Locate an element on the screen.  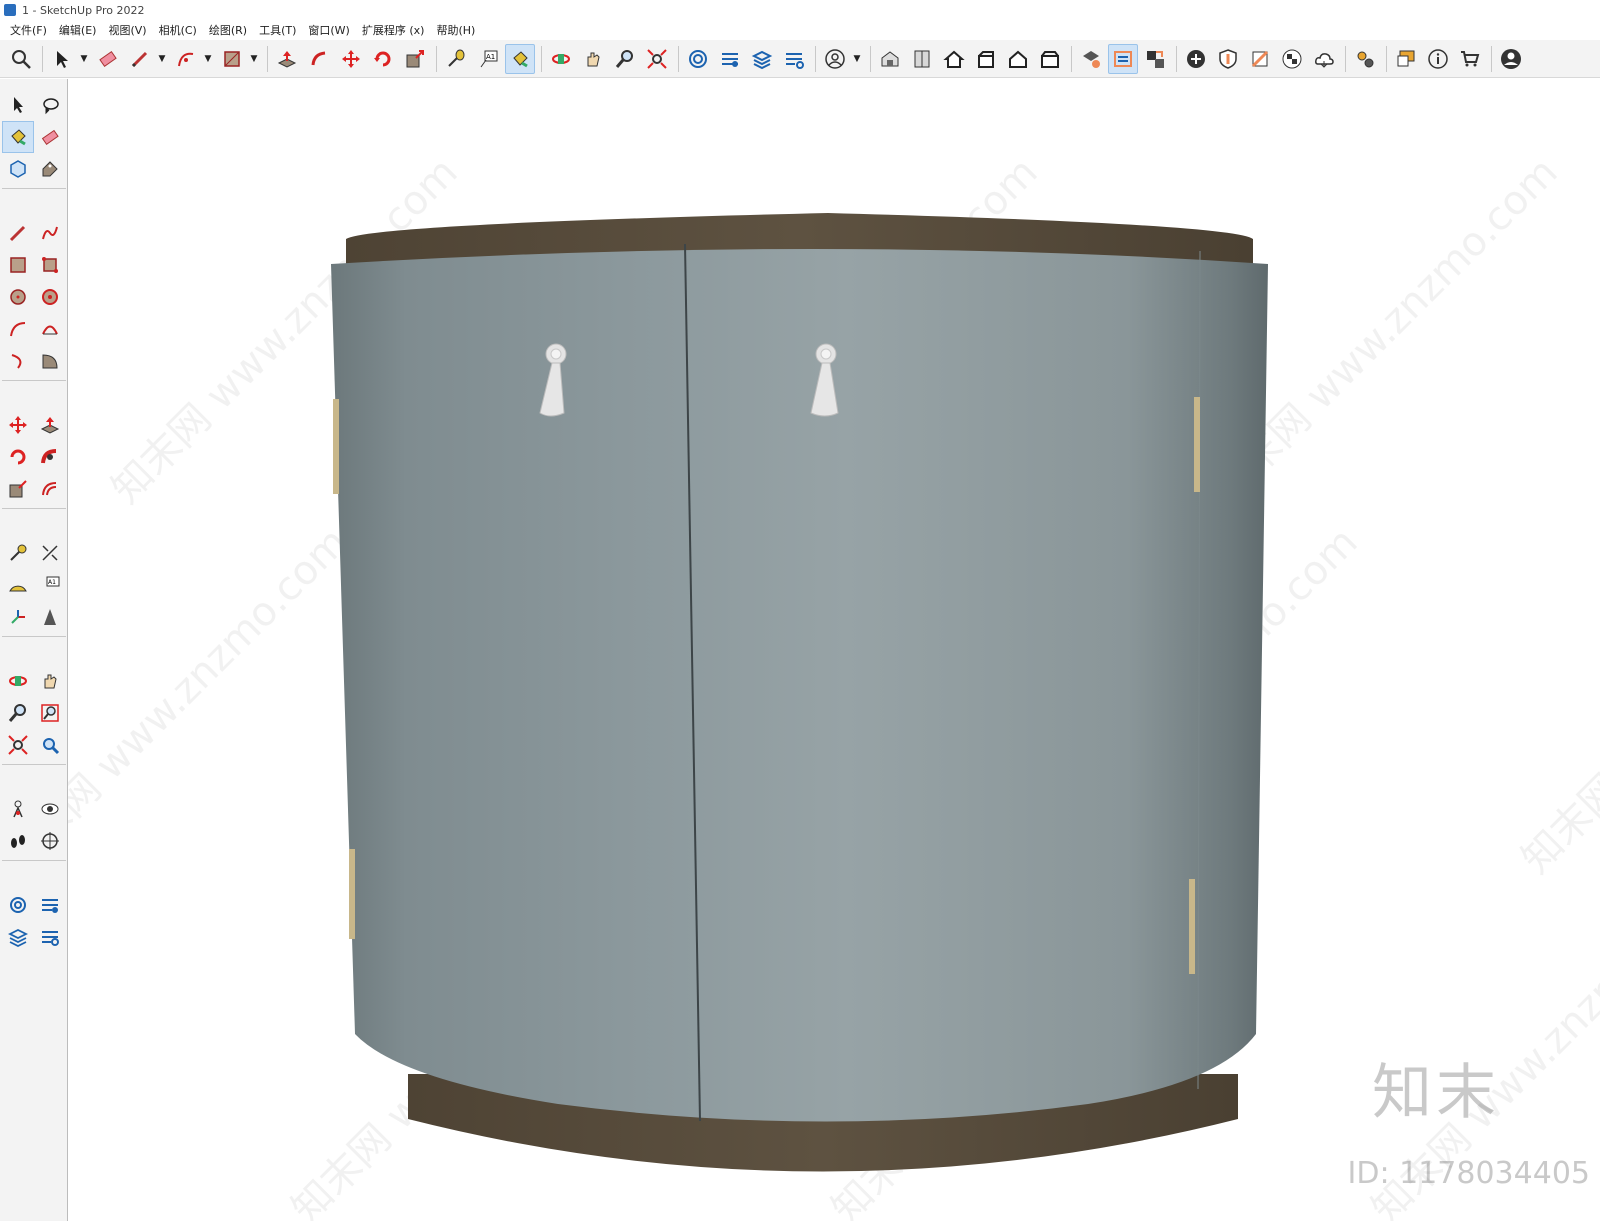
offset-icon is located at coordinates (50, 489).